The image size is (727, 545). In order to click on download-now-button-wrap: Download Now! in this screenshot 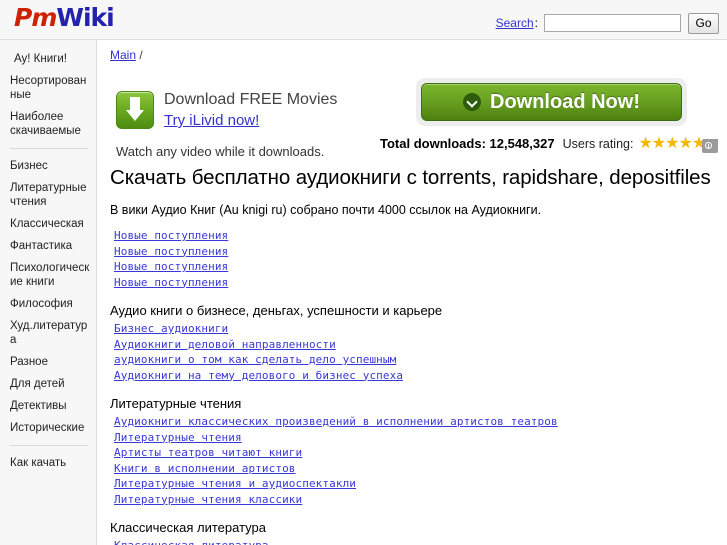, I will do `click(551, 102)`.